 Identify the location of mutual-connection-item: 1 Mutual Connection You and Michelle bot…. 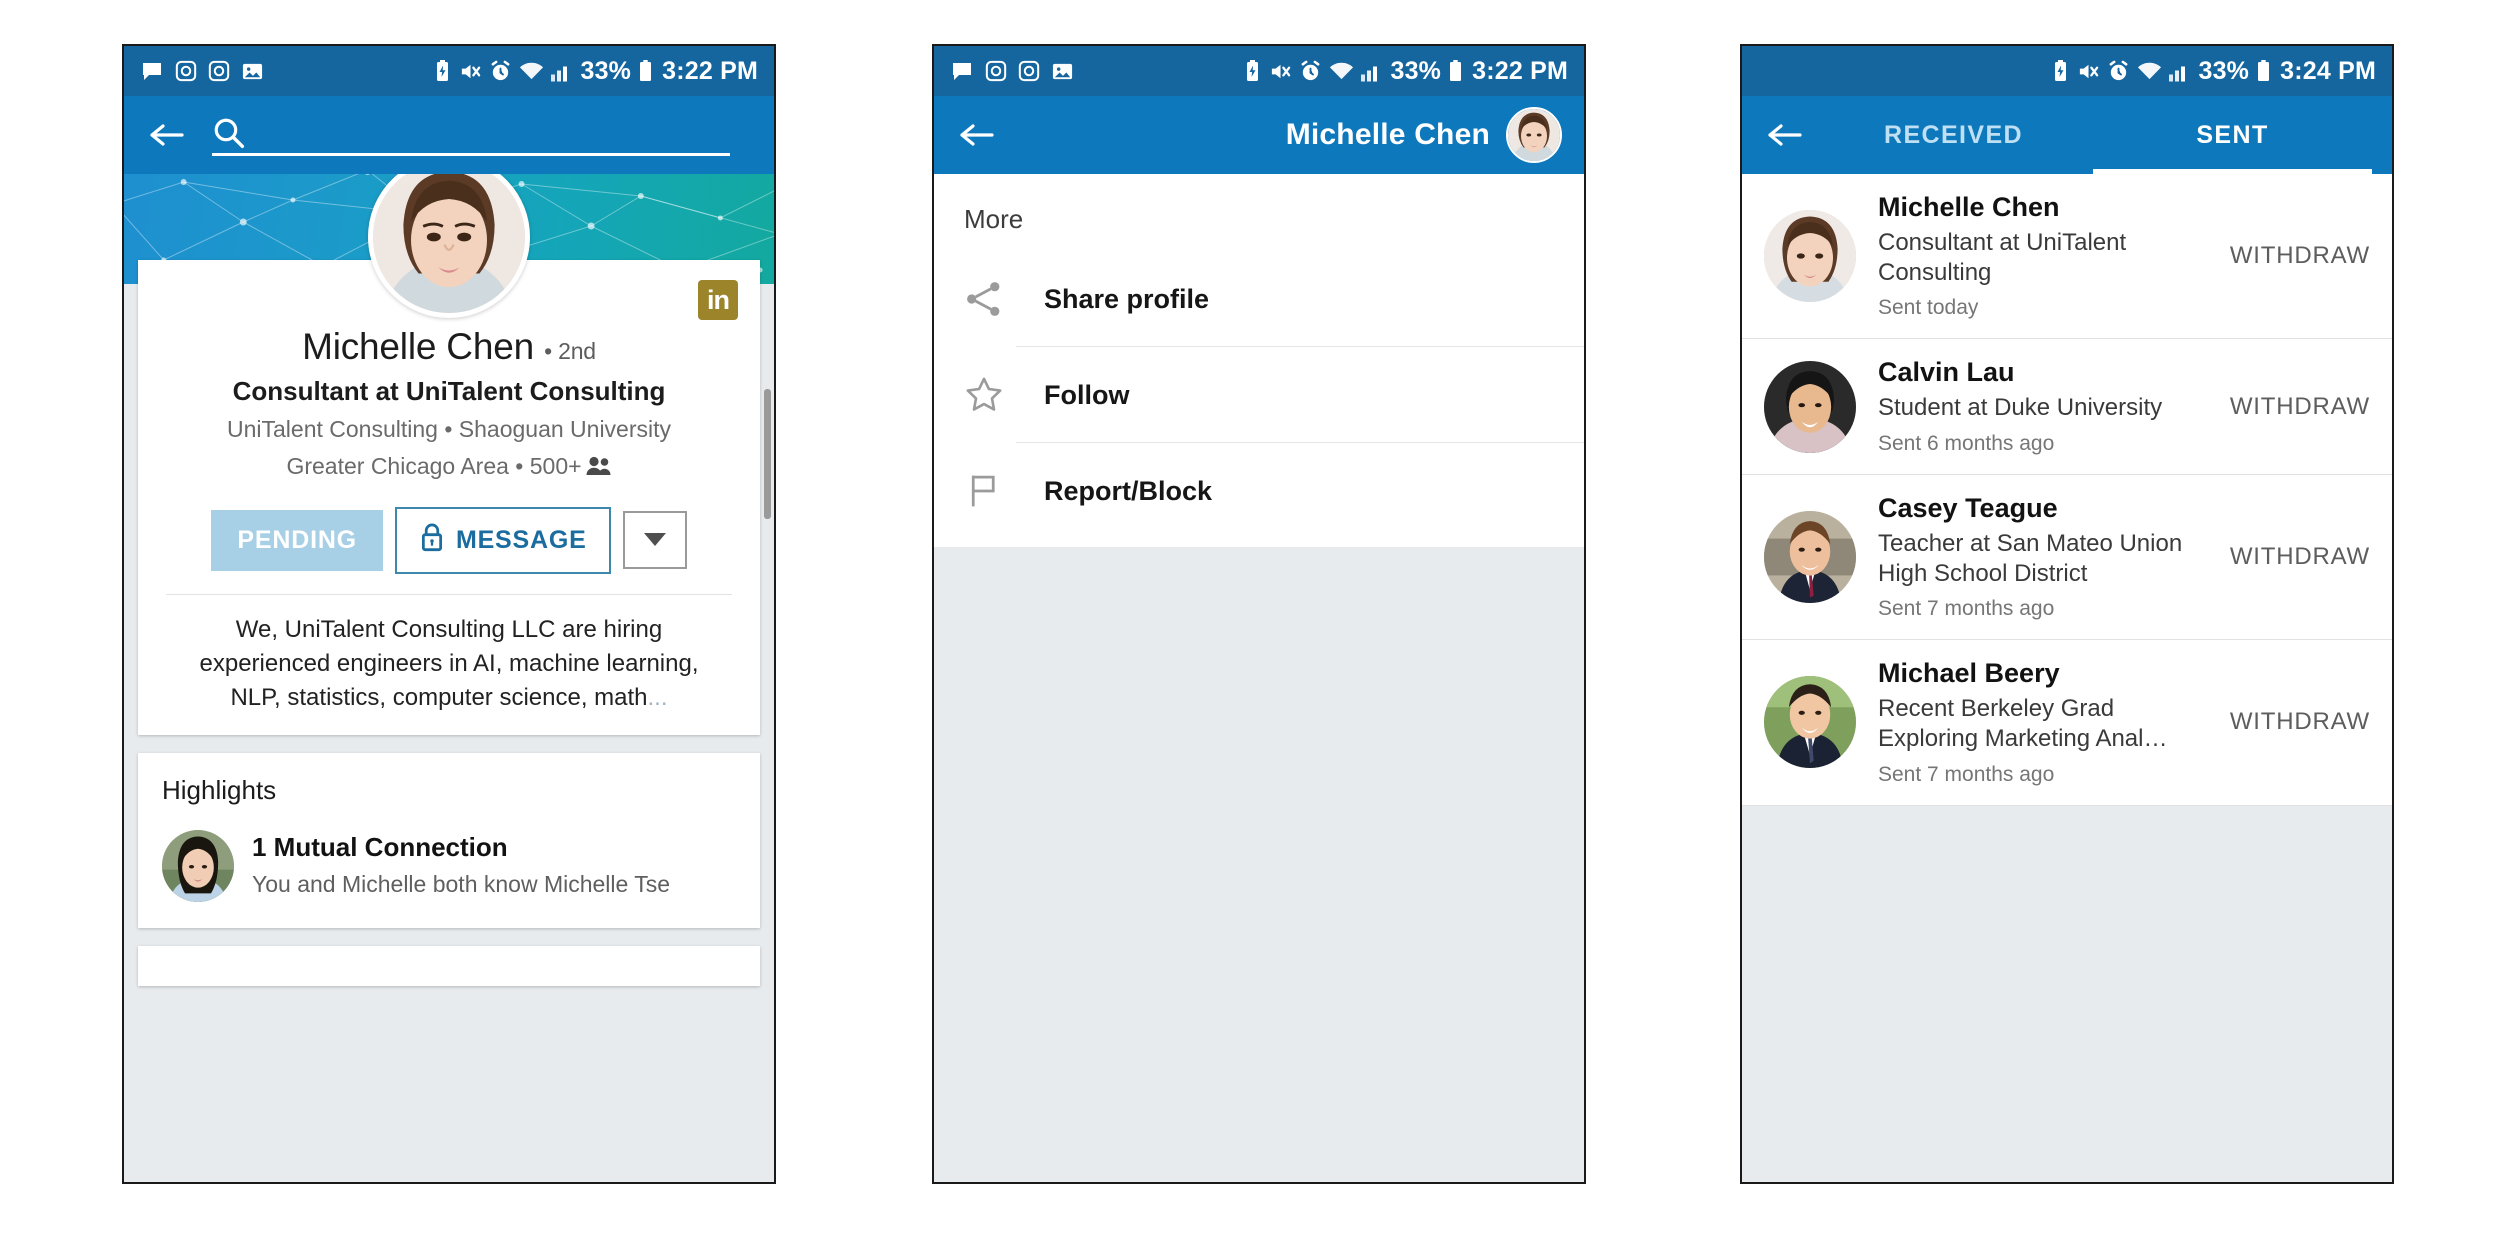
(449, 865).